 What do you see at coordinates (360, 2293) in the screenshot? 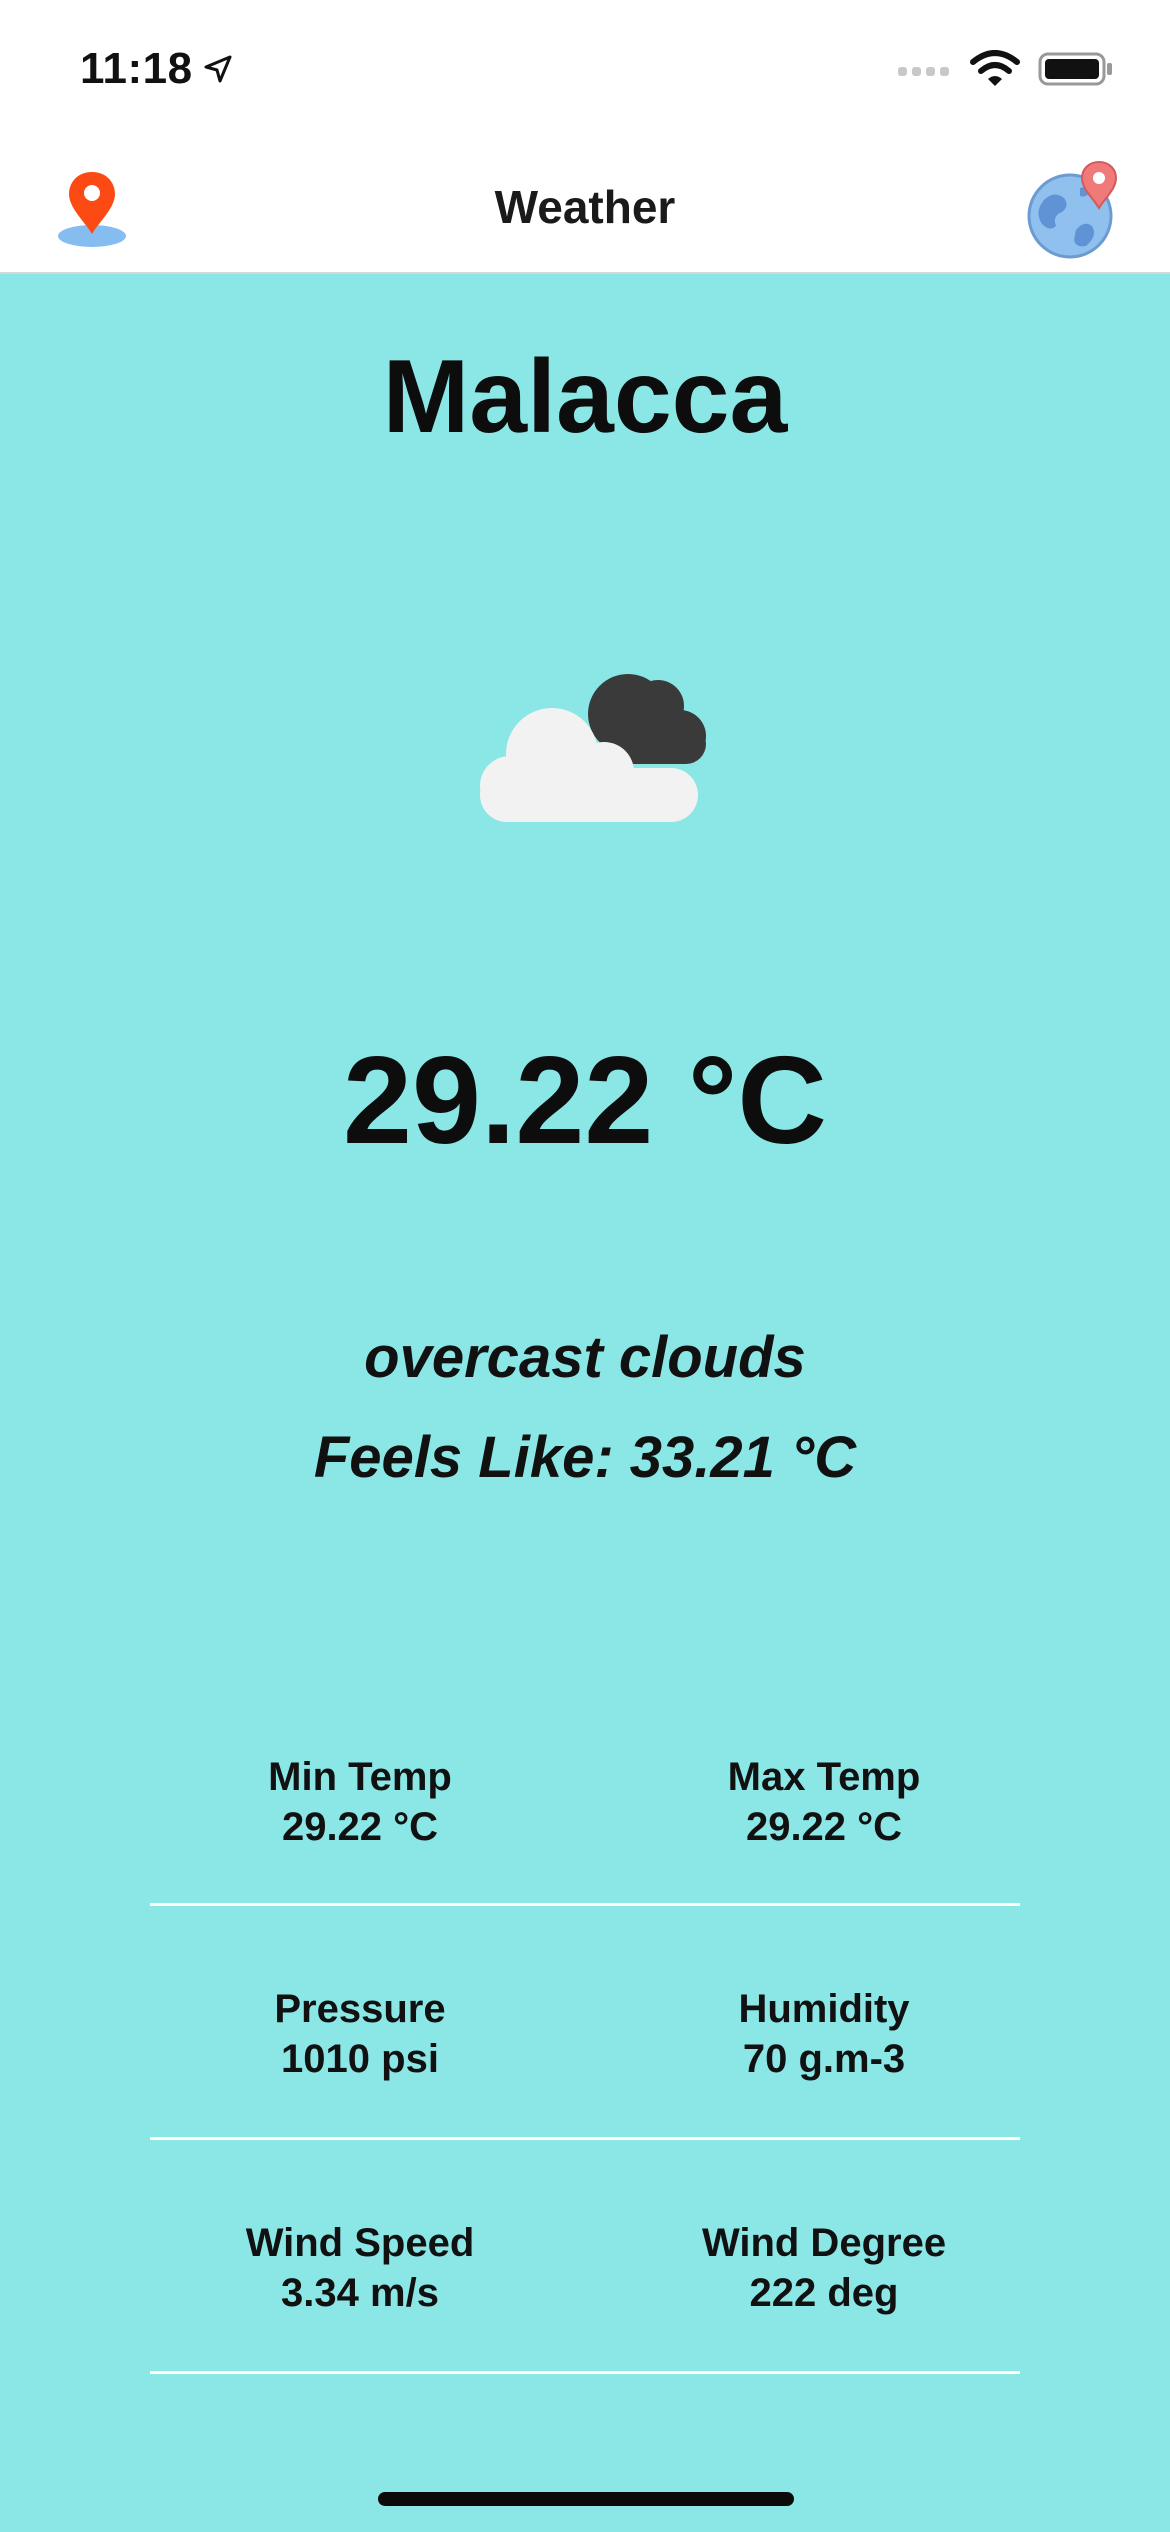
I see `stat-value: 3.34 m/s` at bounding box center [360, 2293].